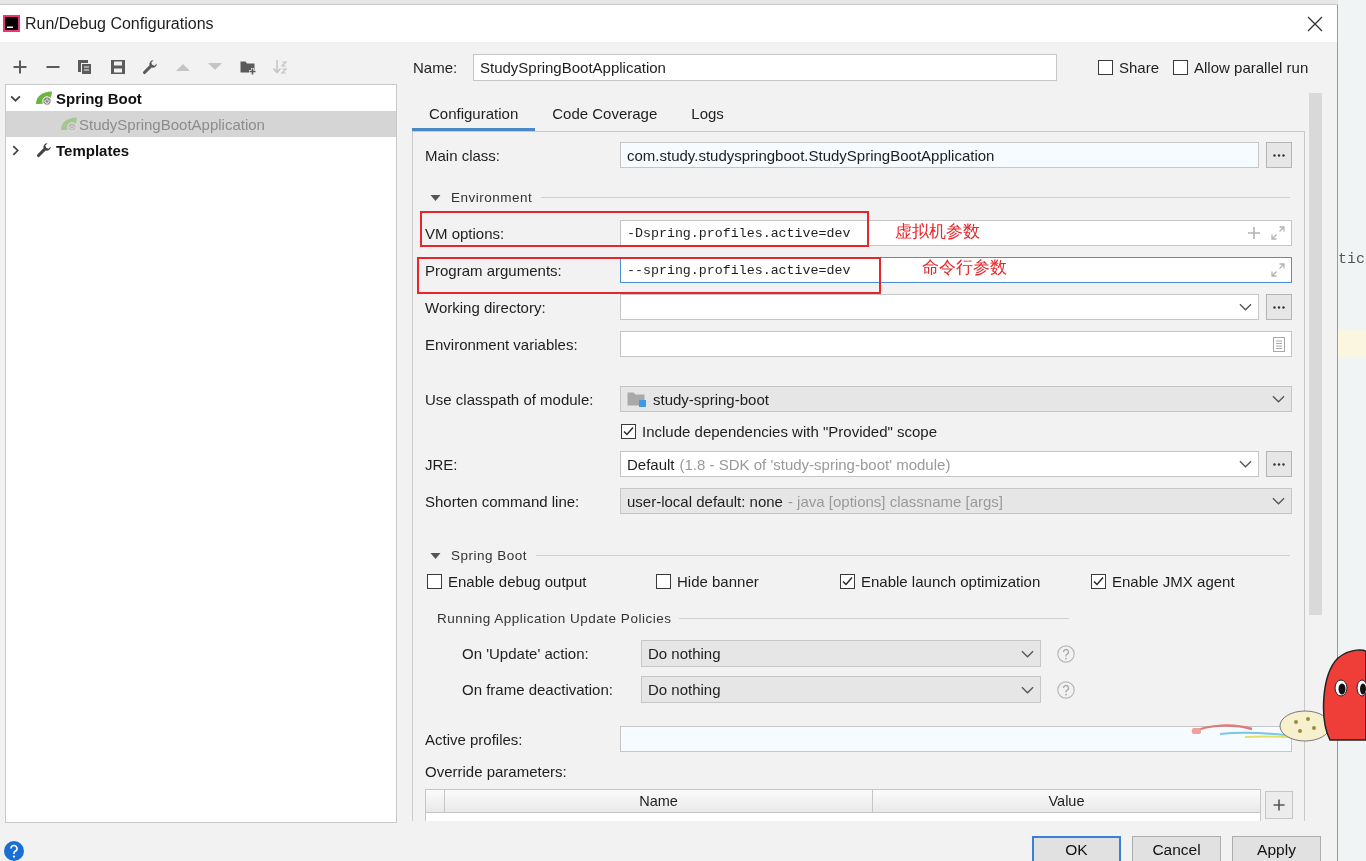  I want to click on field-label: On frame deactivation:, so click(538, 689).